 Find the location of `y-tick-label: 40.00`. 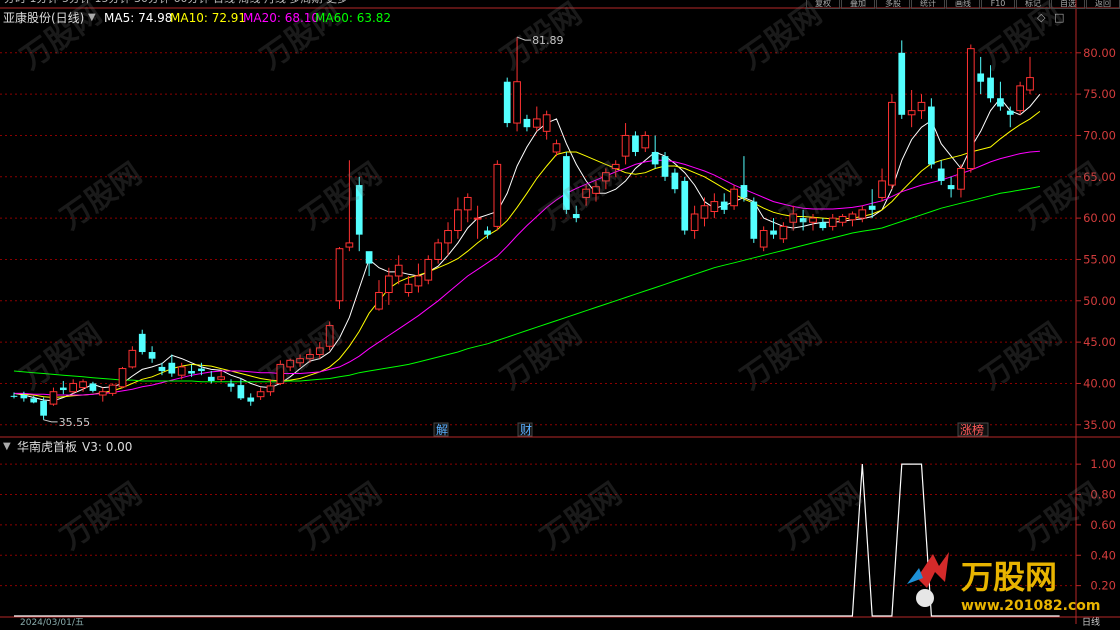

y-tick-label: 40.00 is located at coordinates (1099, 383).